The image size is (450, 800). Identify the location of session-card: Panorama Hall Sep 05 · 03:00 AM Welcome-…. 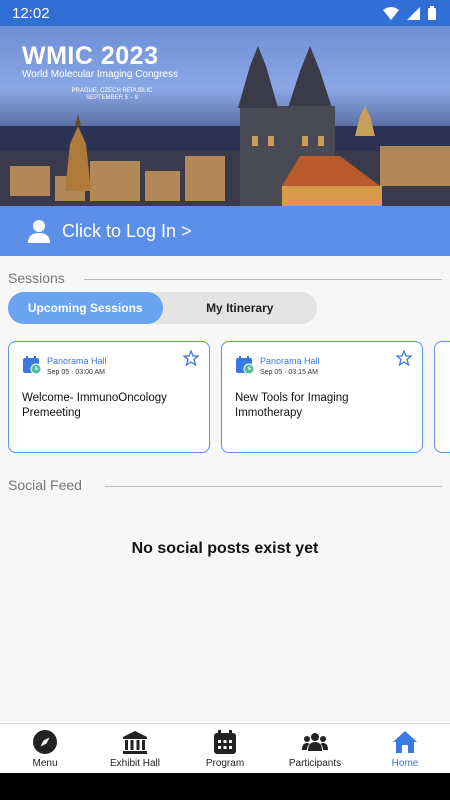
(109, 397).